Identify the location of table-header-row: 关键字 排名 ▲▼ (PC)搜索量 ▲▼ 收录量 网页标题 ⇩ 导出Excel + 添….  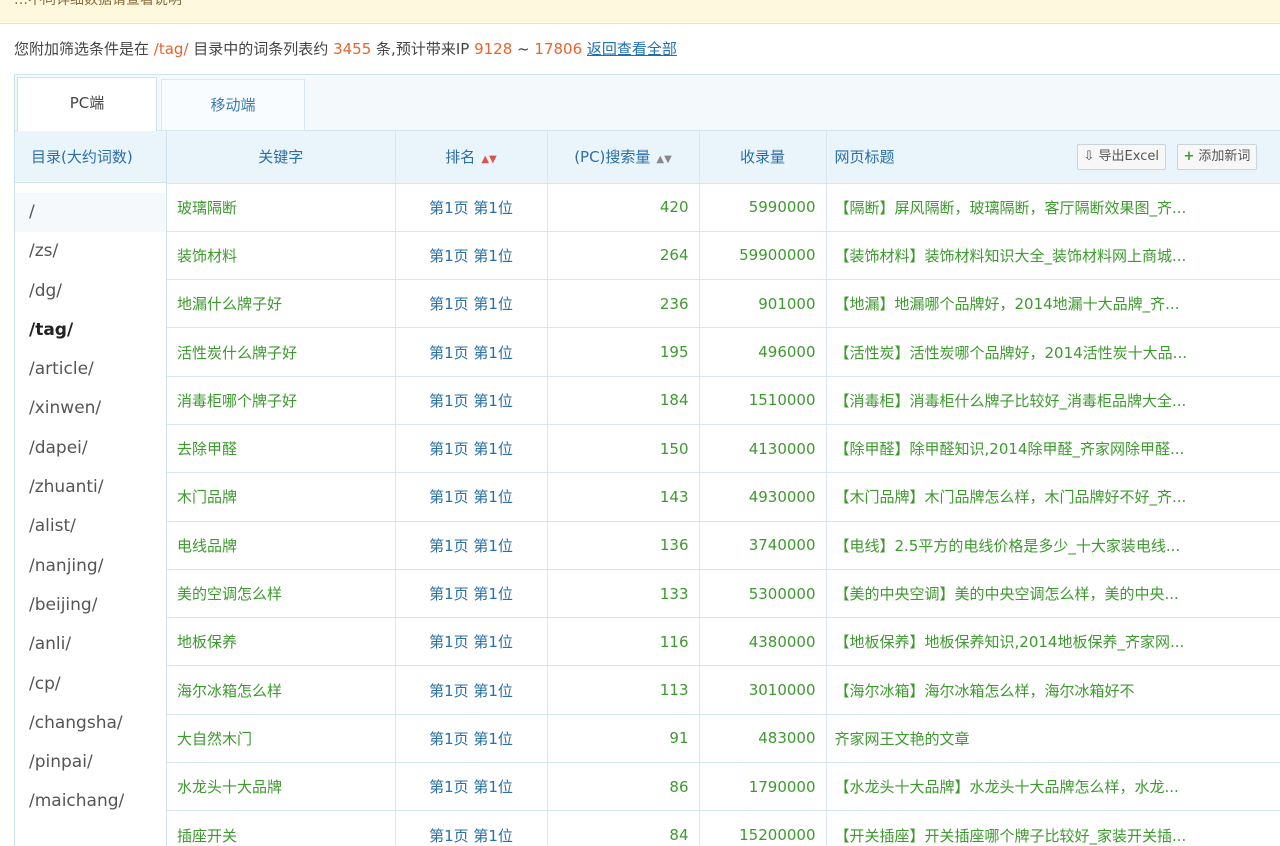
(723, 157).